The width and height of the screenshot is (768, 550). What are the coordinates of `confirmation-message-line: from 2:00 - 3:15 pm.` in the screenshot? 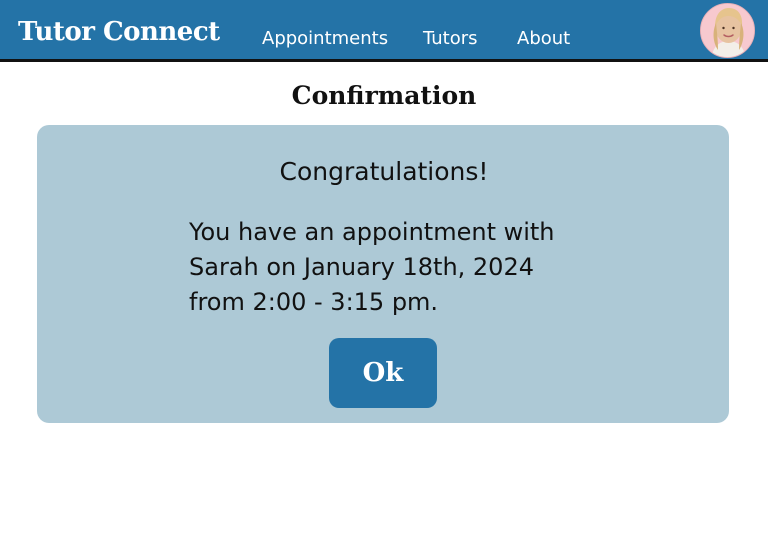 It's located at (314, 302).